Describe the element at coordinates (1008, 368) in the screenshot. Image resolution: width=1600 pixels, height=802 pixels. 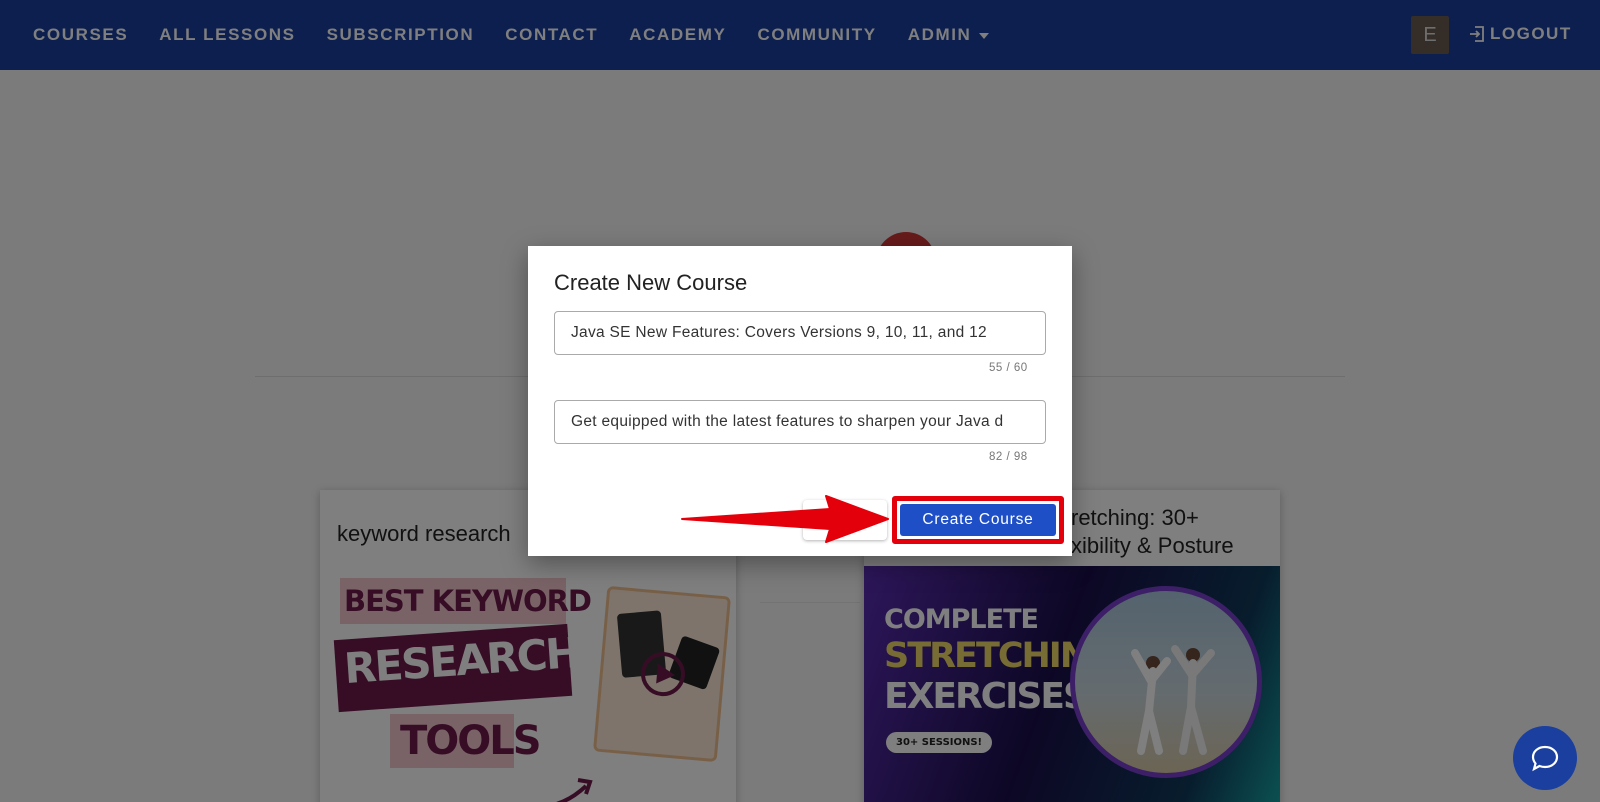
I see `title-char-counter: 55 / 60` at that location.